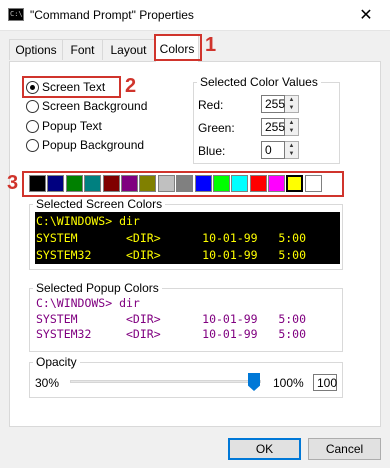 The height and width of the screenshot is (468, 390). I want to click on red-spinner: ▲ ▼, so click(292, 104).